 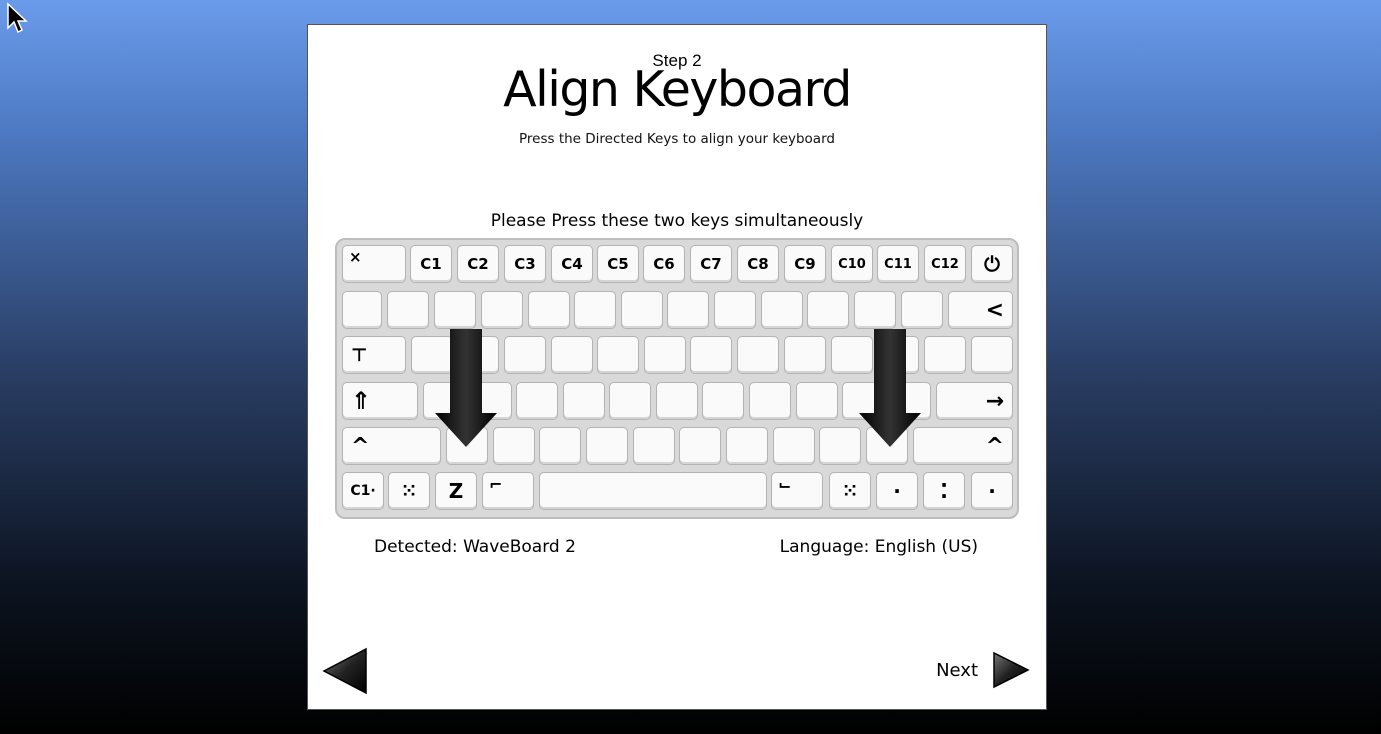 What do you see at coordinates (992, 491) in the screenshot?
I see `key-arrow-right: ·` at bounding box center [992, 491].